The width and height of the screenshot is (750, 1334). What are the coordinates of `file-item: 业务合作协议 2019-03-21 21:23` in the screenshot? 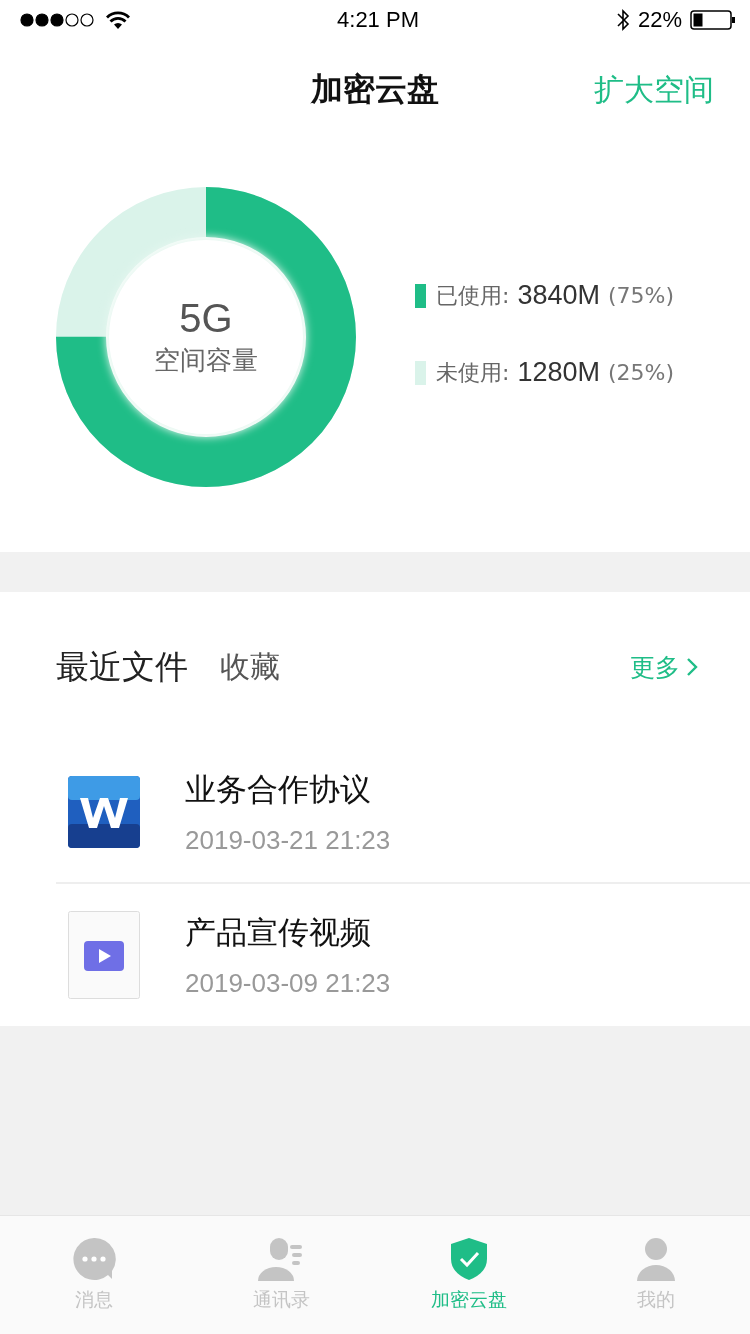 It's located at (403, 813).